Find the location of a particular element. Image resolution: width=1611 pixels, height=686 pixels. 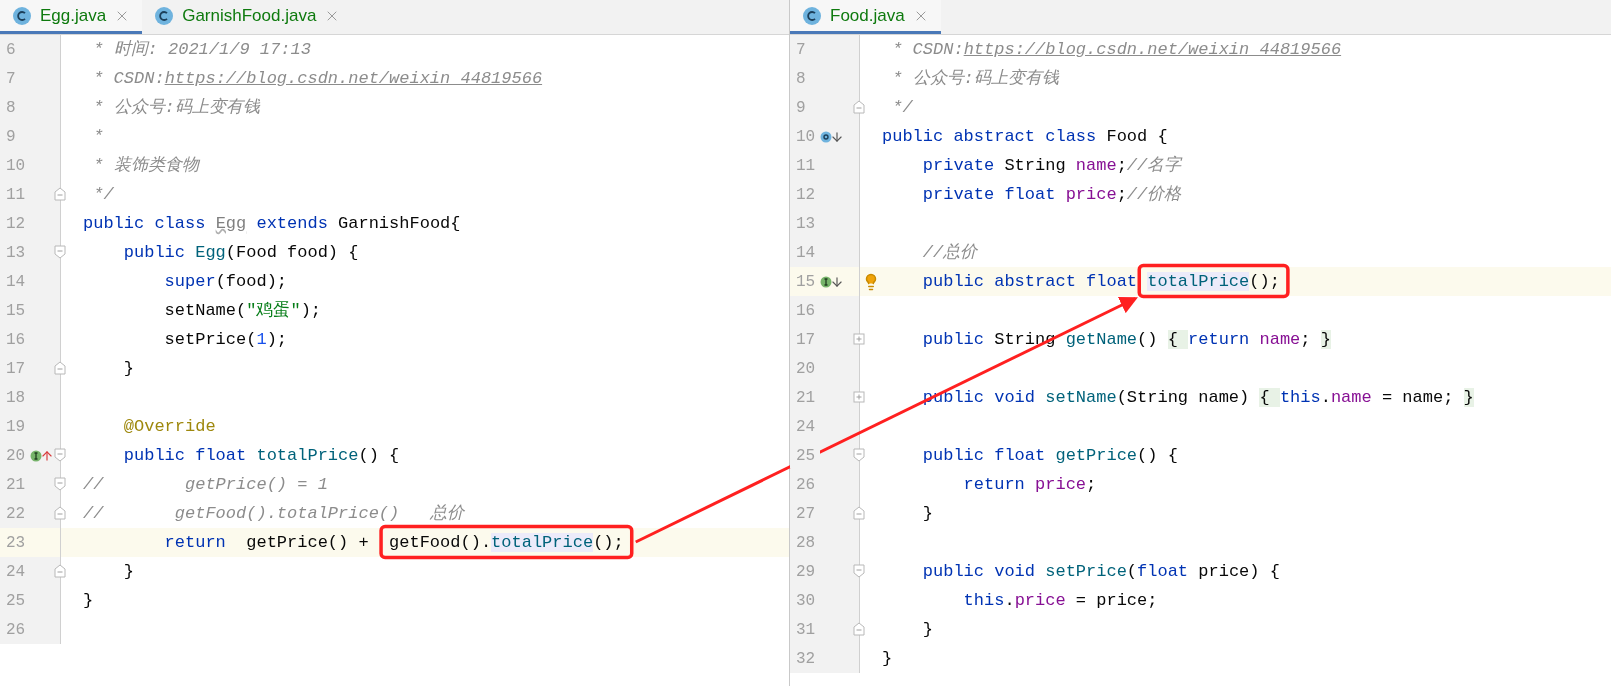

code-line: // getFood().totalPrice() 总价 is located at coordinates (273, 513).